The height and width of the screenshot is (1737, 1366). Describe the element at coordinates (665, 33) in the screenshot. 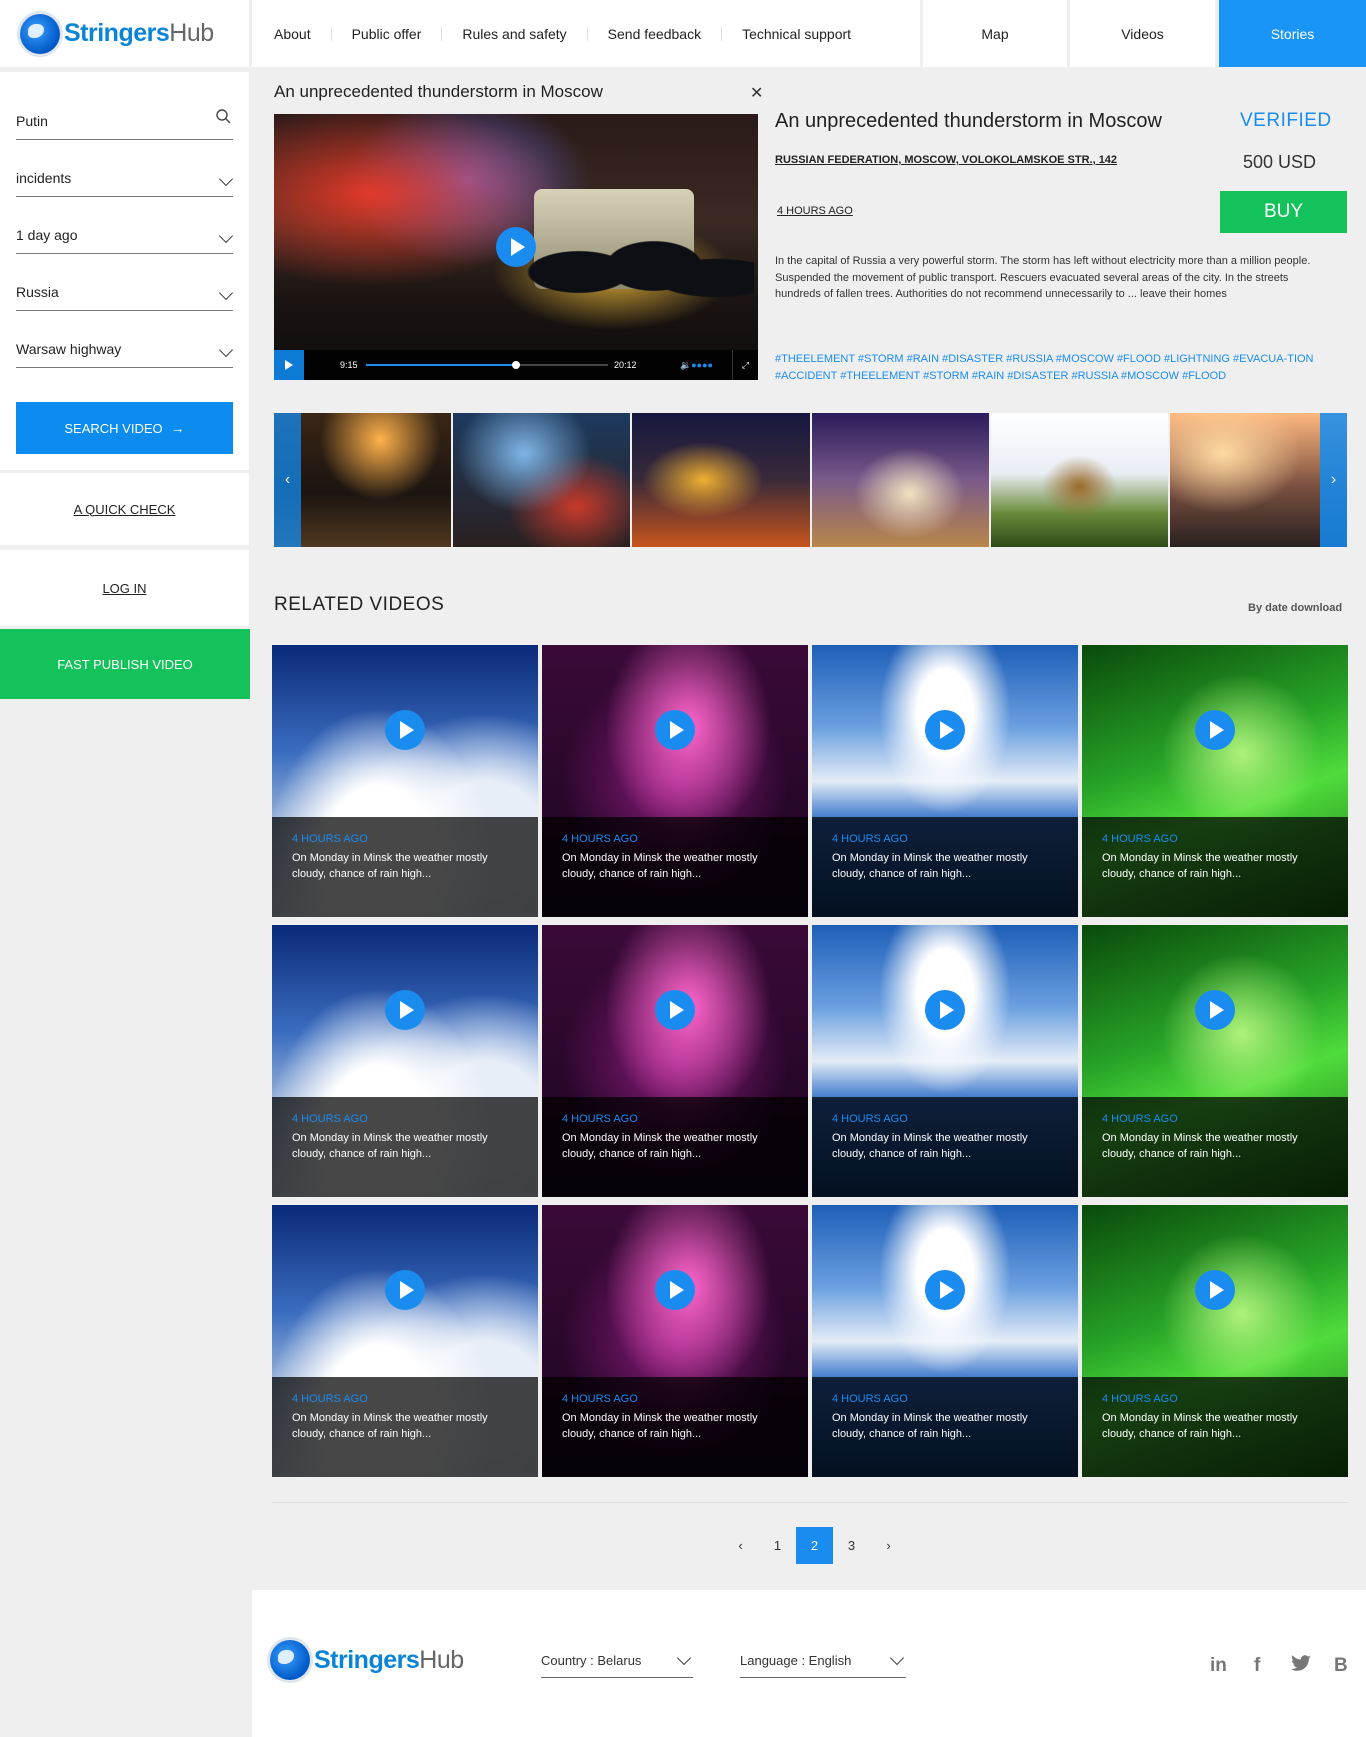

I see `nav-feedback: Send feedback` at that location.